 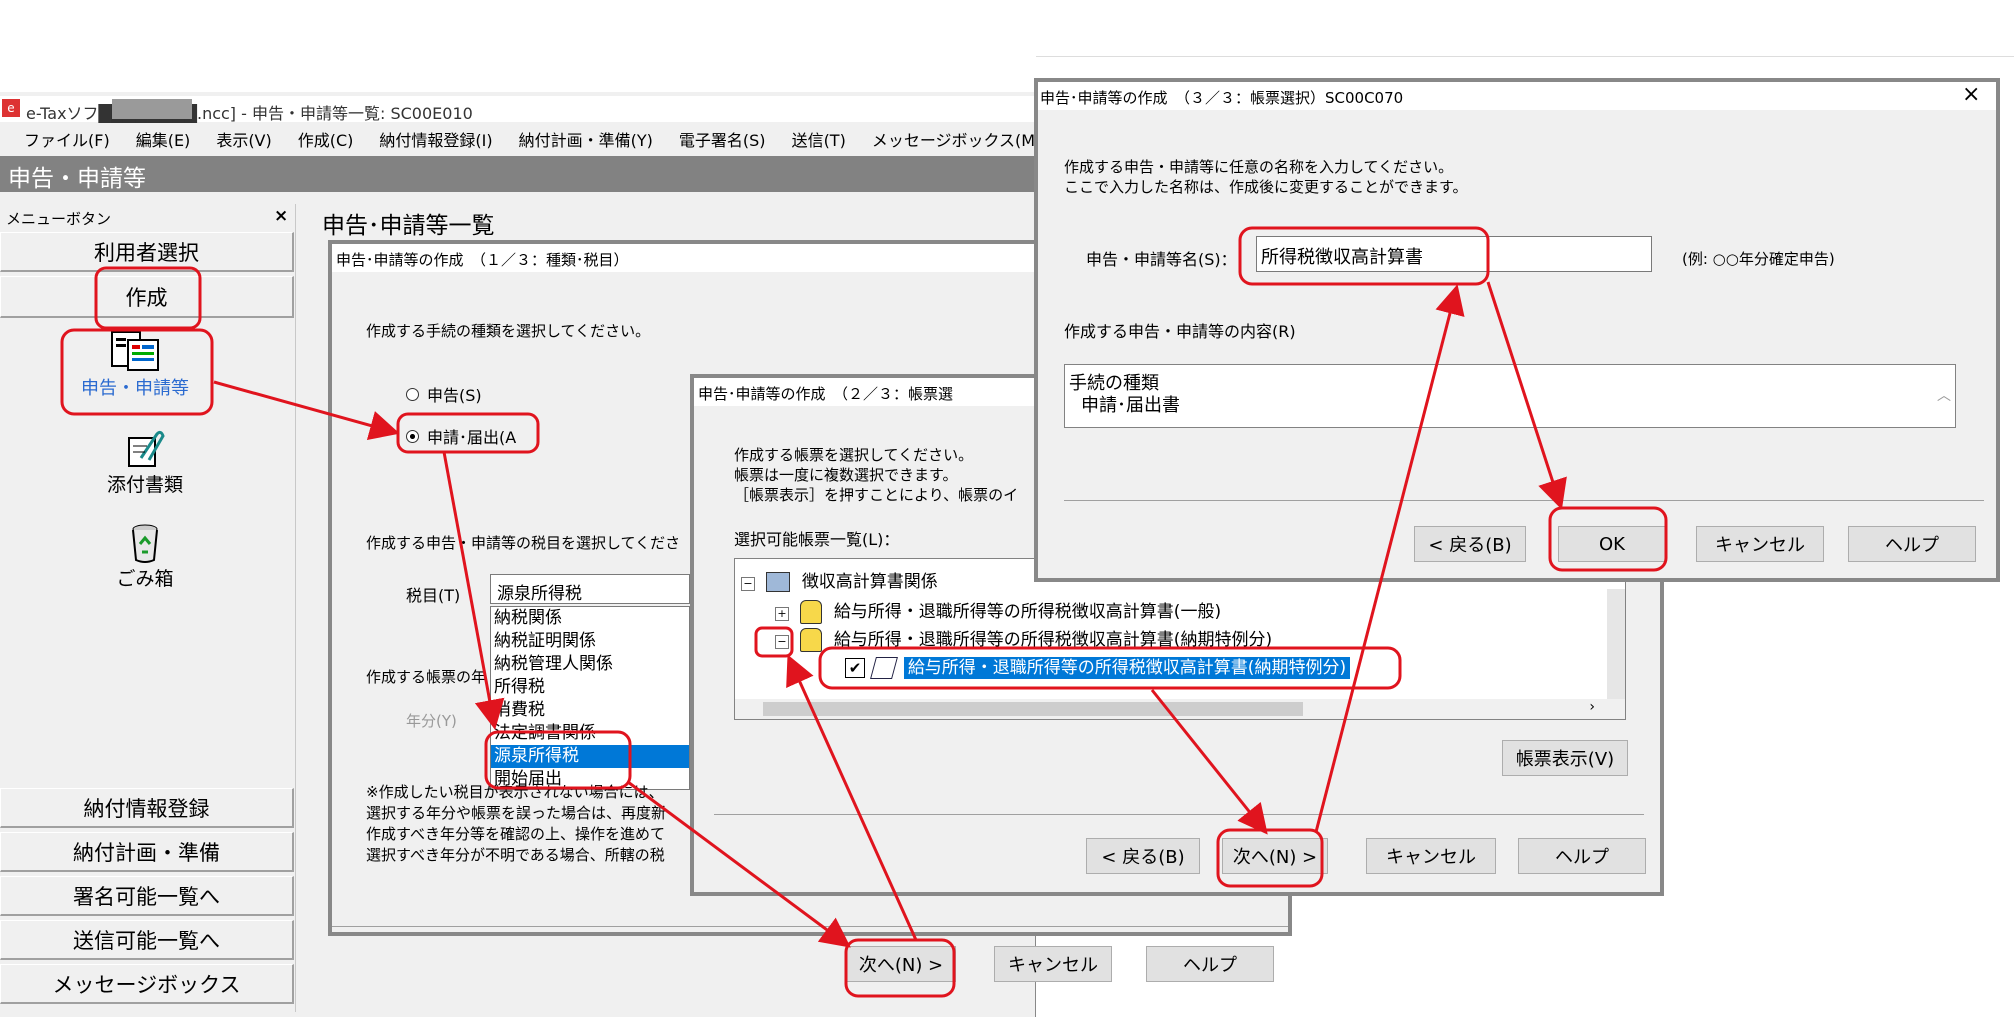 What do you see at coordinates (1130, 405) in the screenshot?
I see `content-line: 申請･届出書` at bounding box center [1130, 405].